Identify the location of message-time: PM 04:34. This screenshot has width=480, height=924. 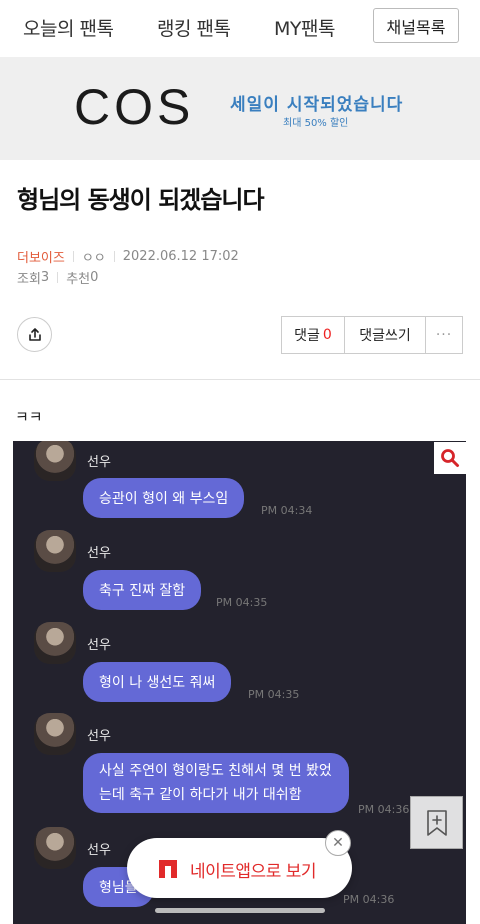
(287, 510).